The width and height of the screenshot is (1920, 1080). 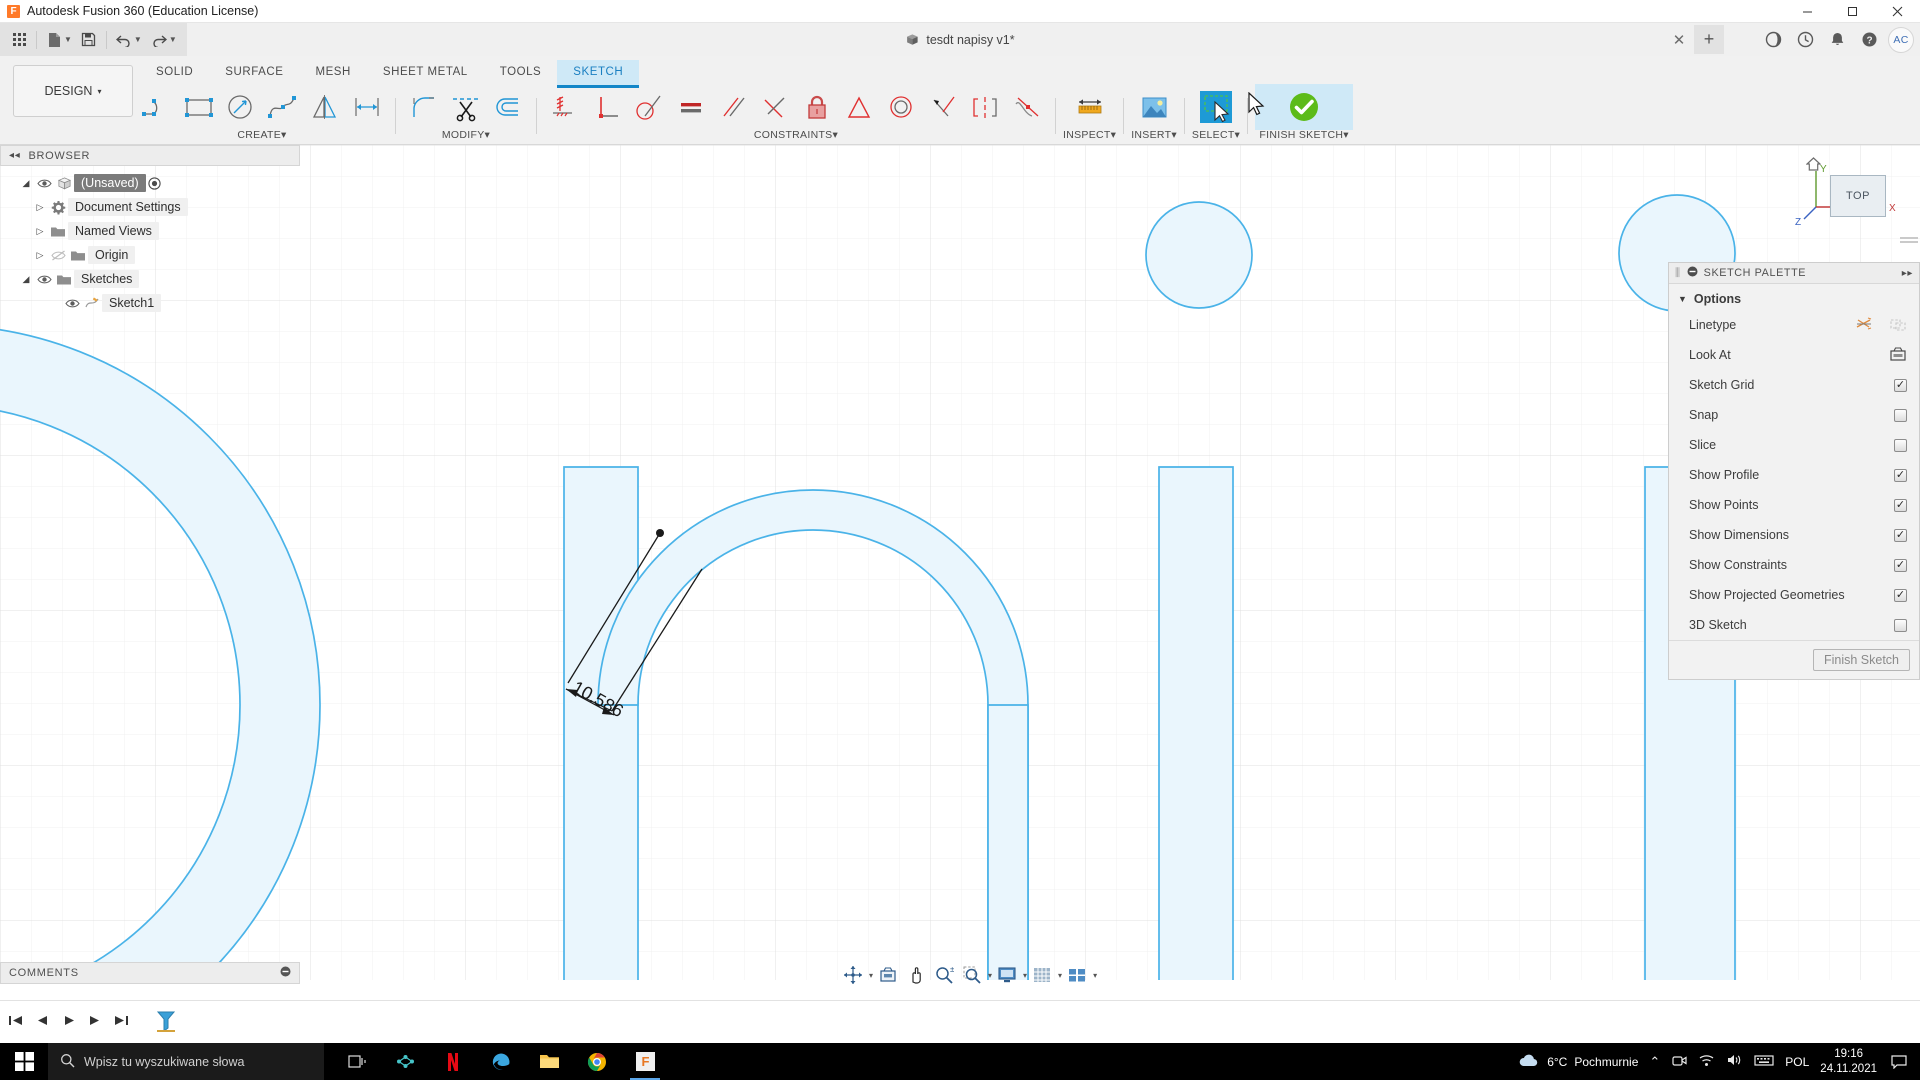 I want to click on palette-pin-icon: ▸▸, so click(x=1907, y=273).